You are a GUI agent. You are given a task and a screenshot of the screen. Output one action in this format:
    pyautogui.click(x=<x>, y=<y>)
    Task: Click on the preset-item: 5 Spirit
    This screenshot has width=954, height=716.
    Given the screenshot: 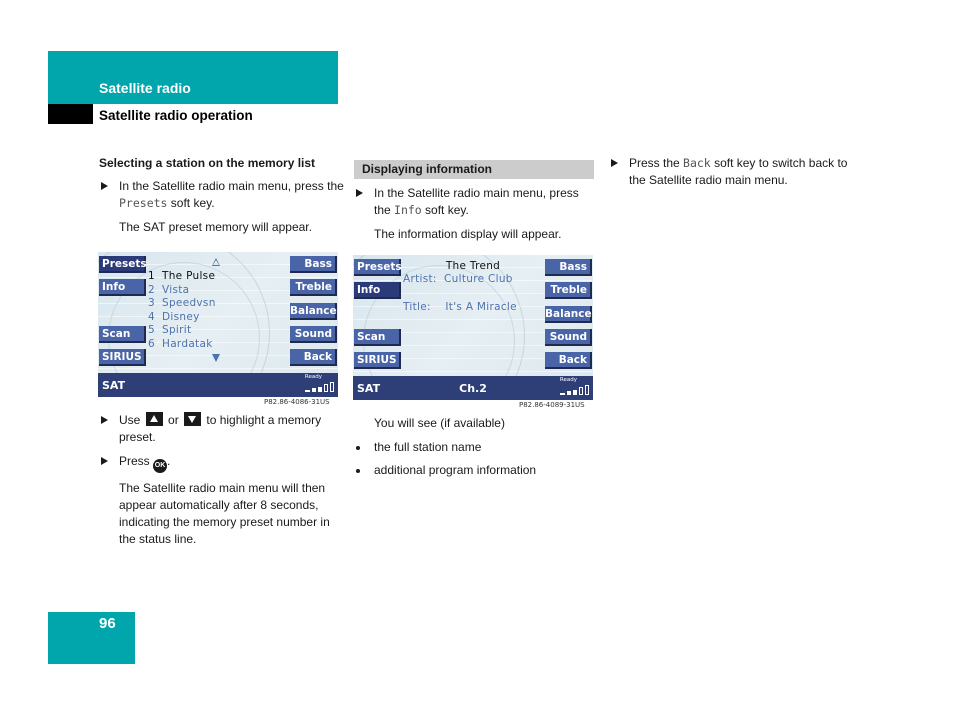 What is the action you would take?
    pyautogui.click(x=182, y=331)
    